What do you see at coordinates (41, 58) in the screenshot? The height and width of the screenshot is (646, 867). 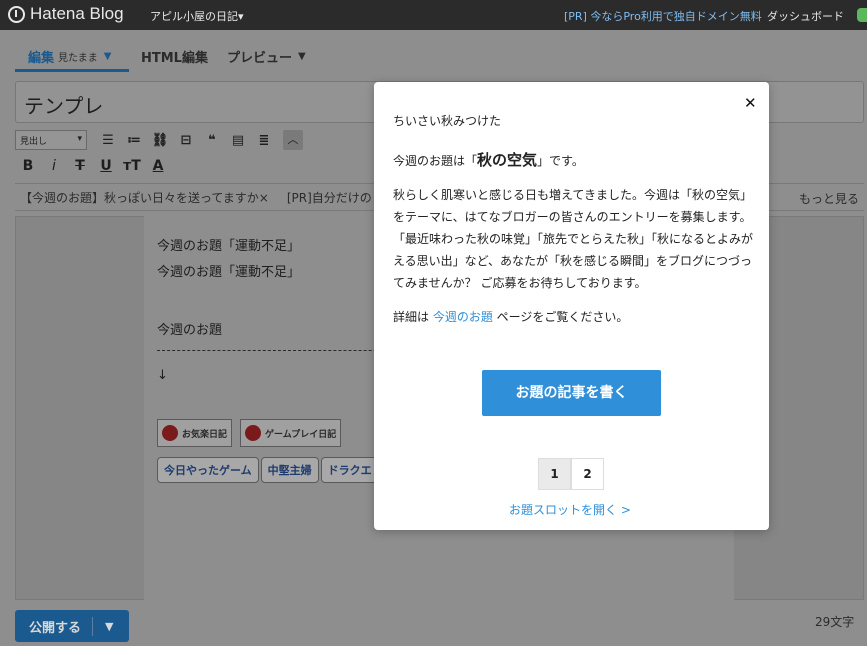 I see `tab-edit-label: 編集` at bounding box center [41, 58].